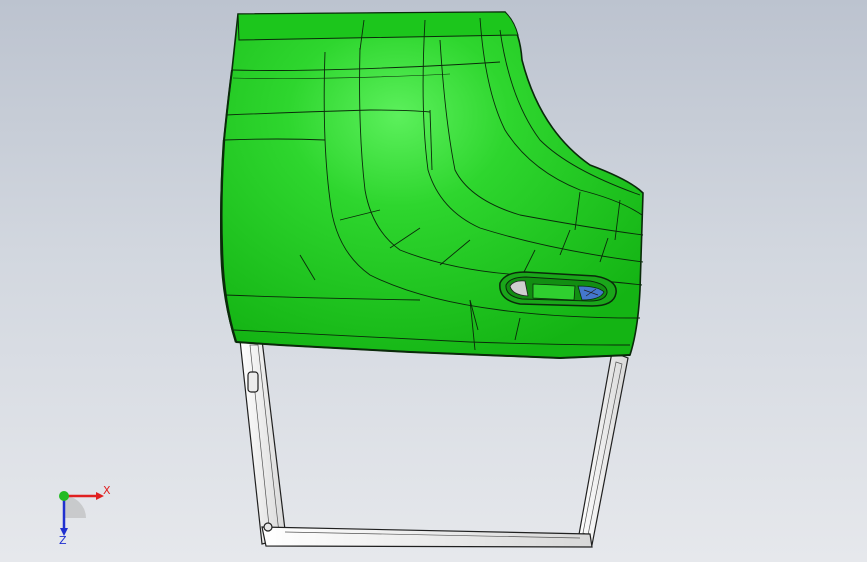 The image size is (867, 562). What do you see at coordinates (107, 490) in the screenshot?
I see `x-axis-label: X` at bounding box center [107, 490].